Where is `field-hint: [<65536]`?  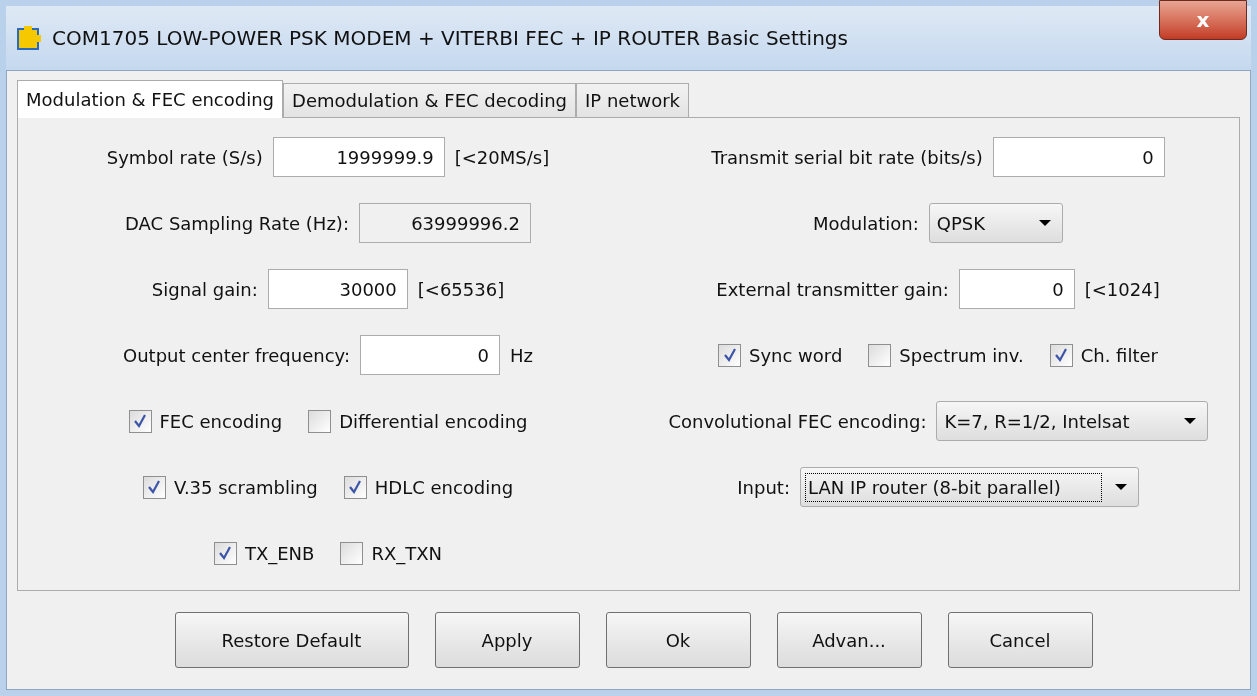
field-hint: [<65536] is located at coordinates (461, 289).